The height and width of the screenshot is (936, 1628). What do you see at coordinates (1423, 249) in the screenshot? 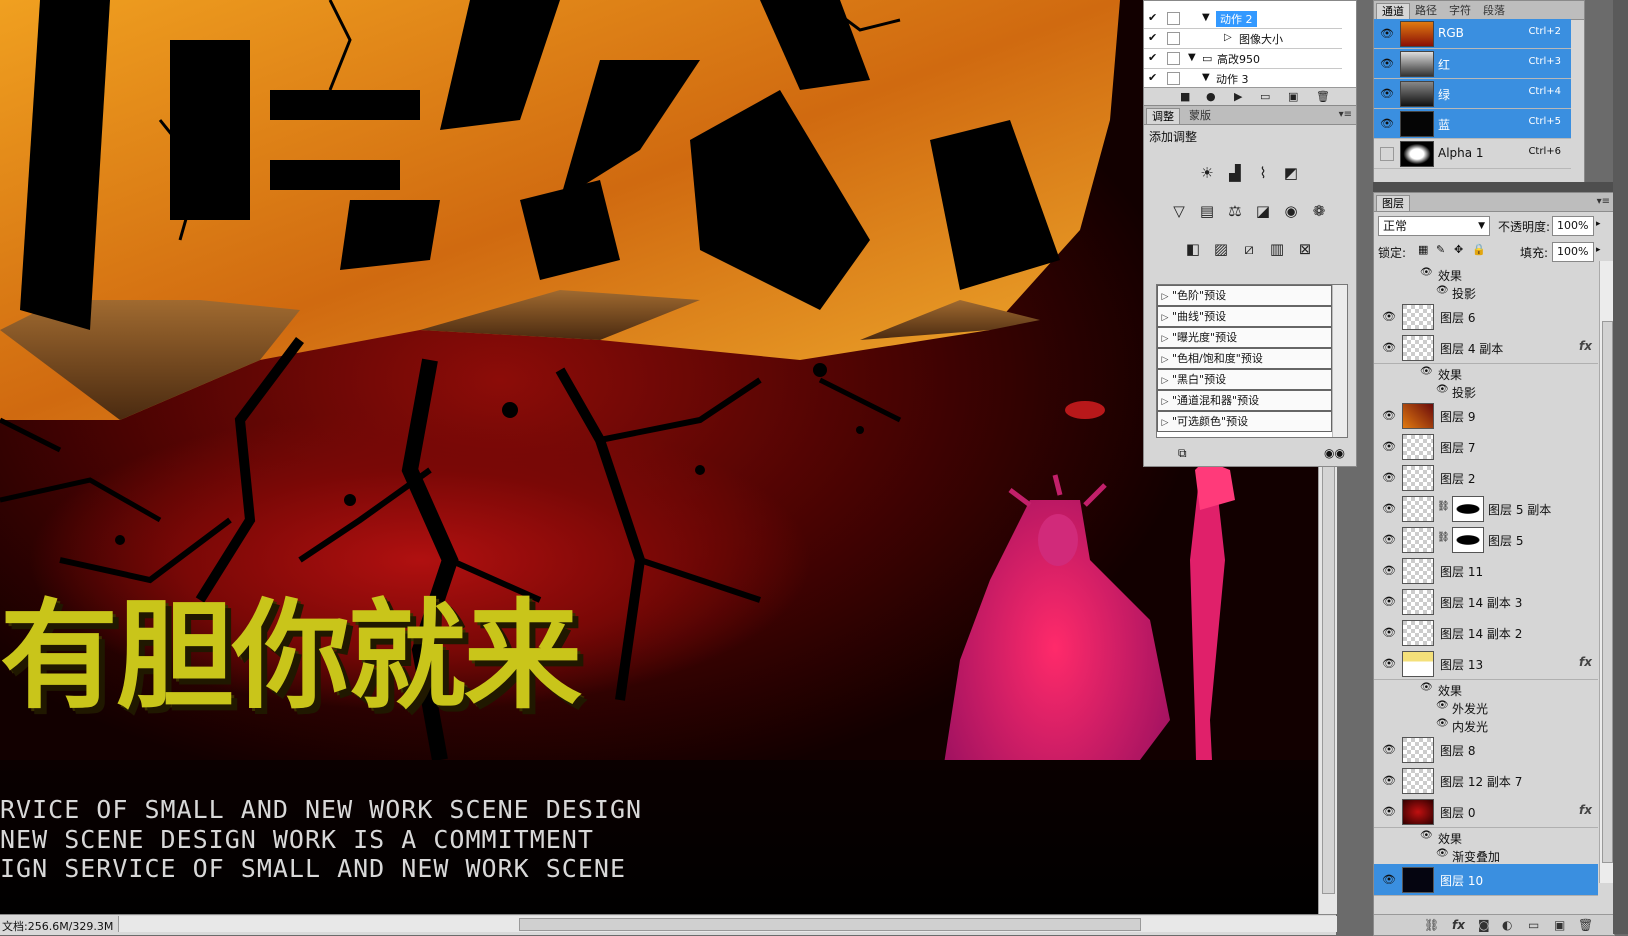
I see `lock-transparency-icon: ▦` at bounding box center [1423, 249].